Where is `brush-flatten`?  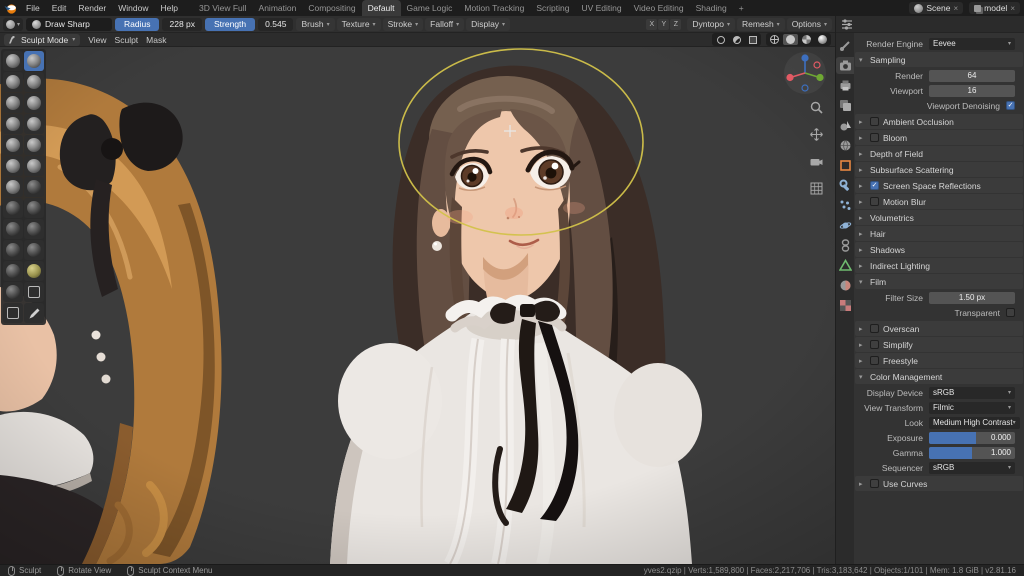 brush-flatten is located at coordinates (34, 145).